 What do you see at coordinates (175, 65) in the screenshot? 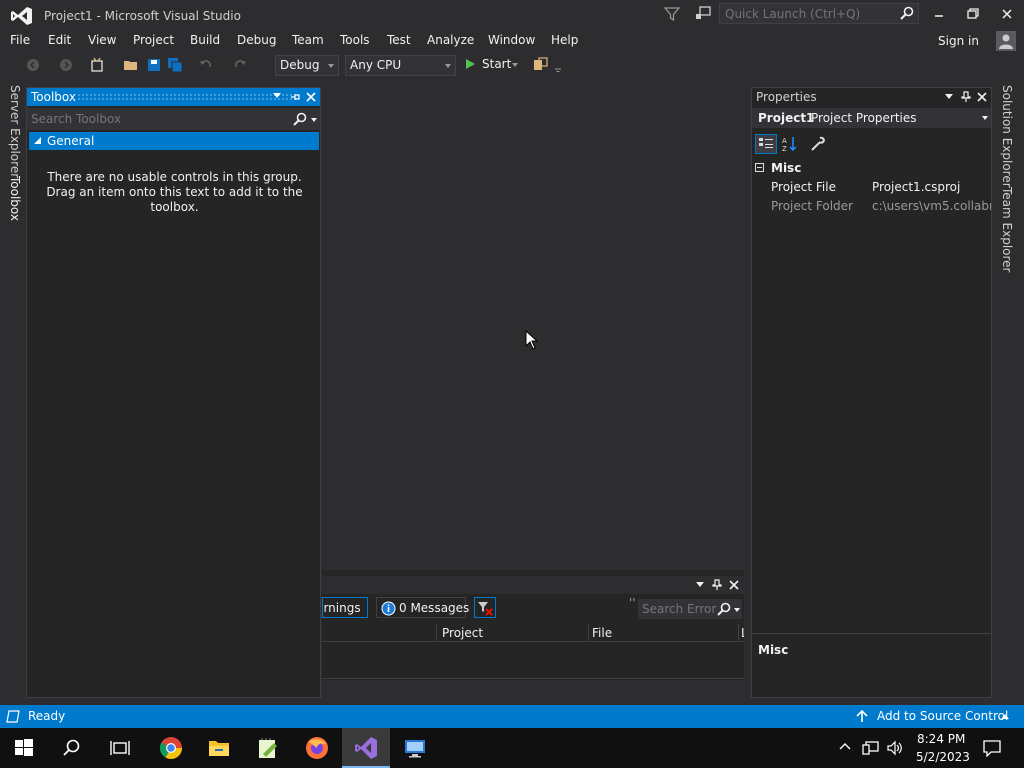
I see `save-all-icon` at bounding box center [175, 65].